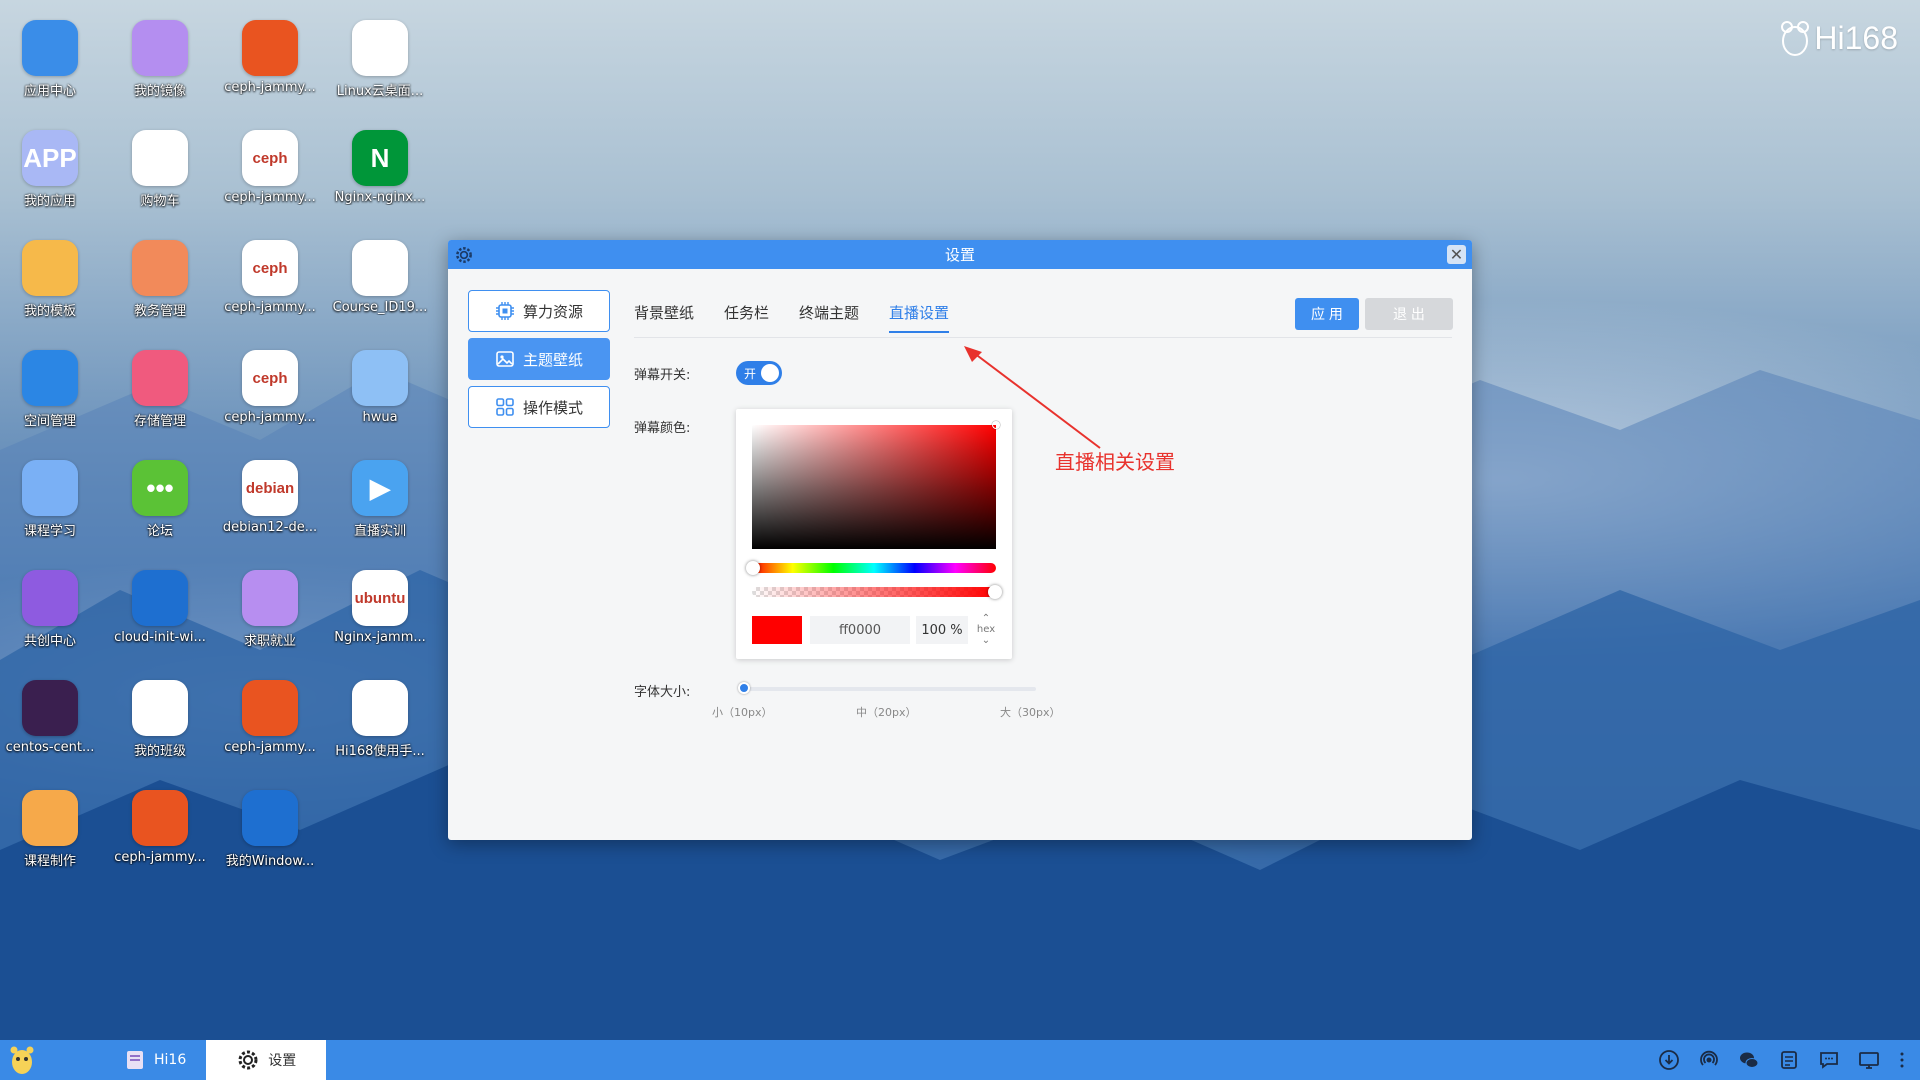 The image size is (1920, 1080). Describe the element at coordinates (49, 201) in the screenshot. I see `desktop-icon-label: 我的应用` at that location.